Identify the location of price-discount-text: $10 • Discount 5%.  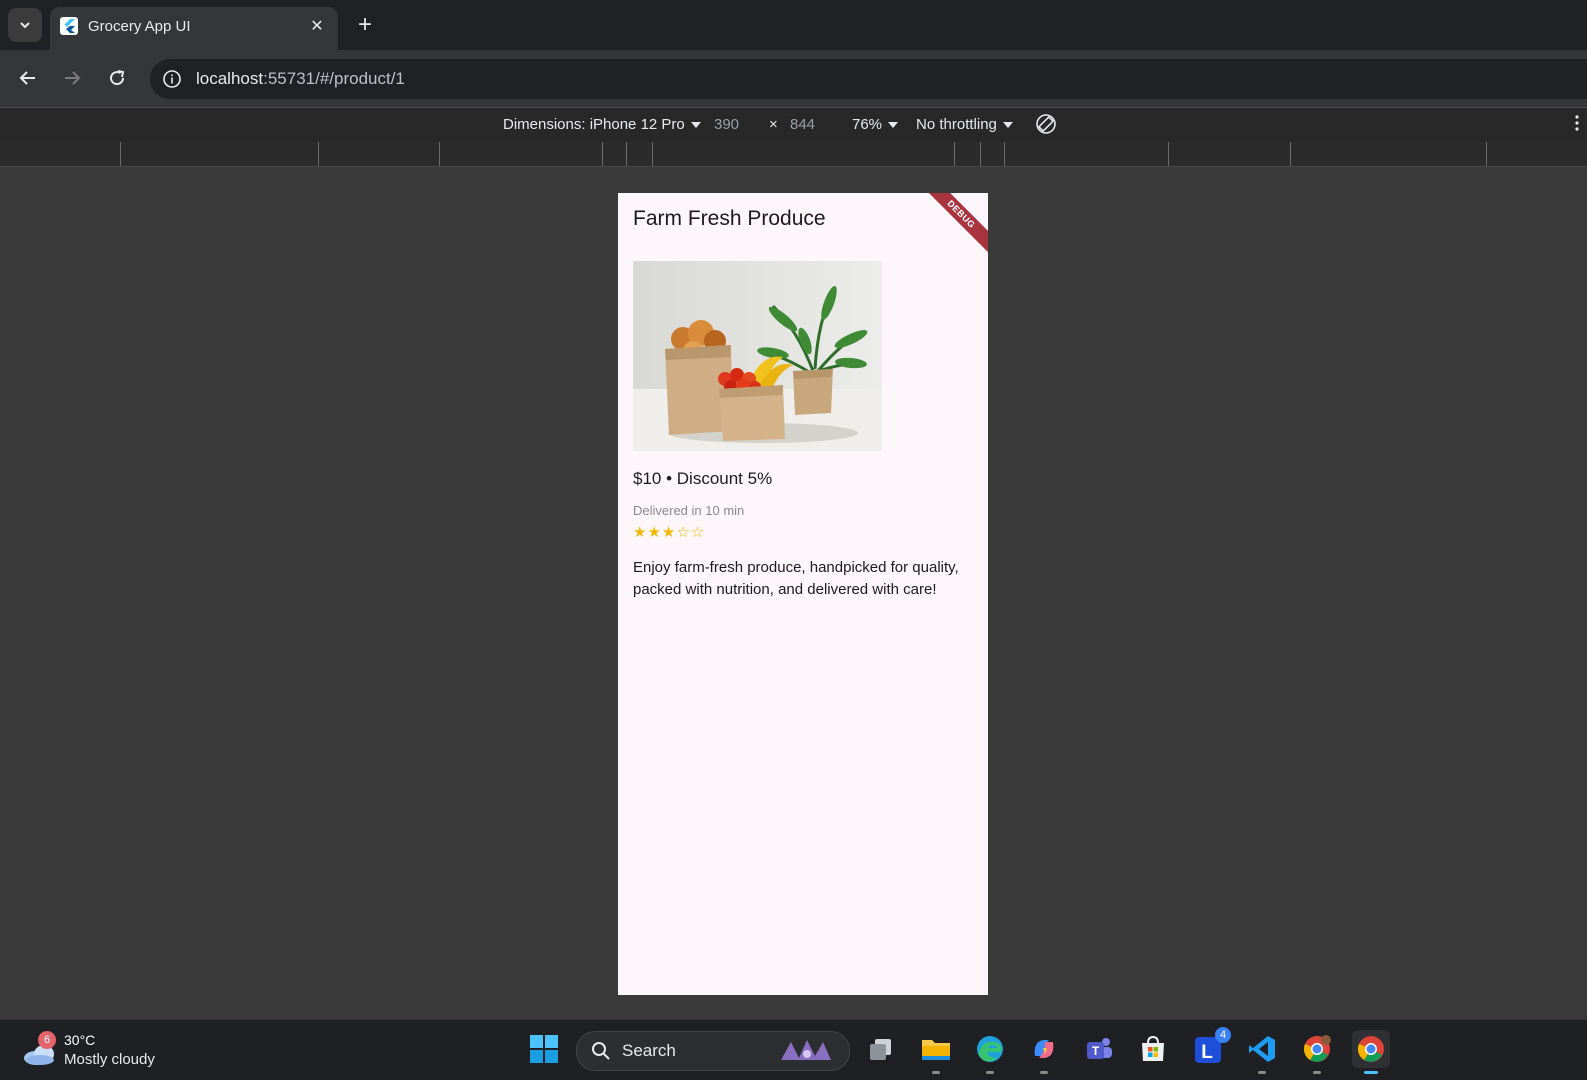
(703, 478).